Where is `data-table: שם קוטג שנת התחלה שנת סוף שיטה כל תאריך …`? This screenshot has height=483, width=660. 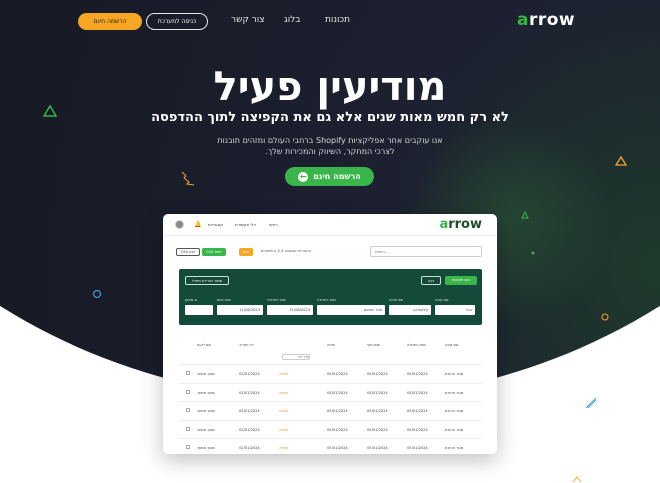 data-table: שם קוטג שנת התחלה שנת סוף שיטה כל תאריך … is located at coordinates (330, 396).